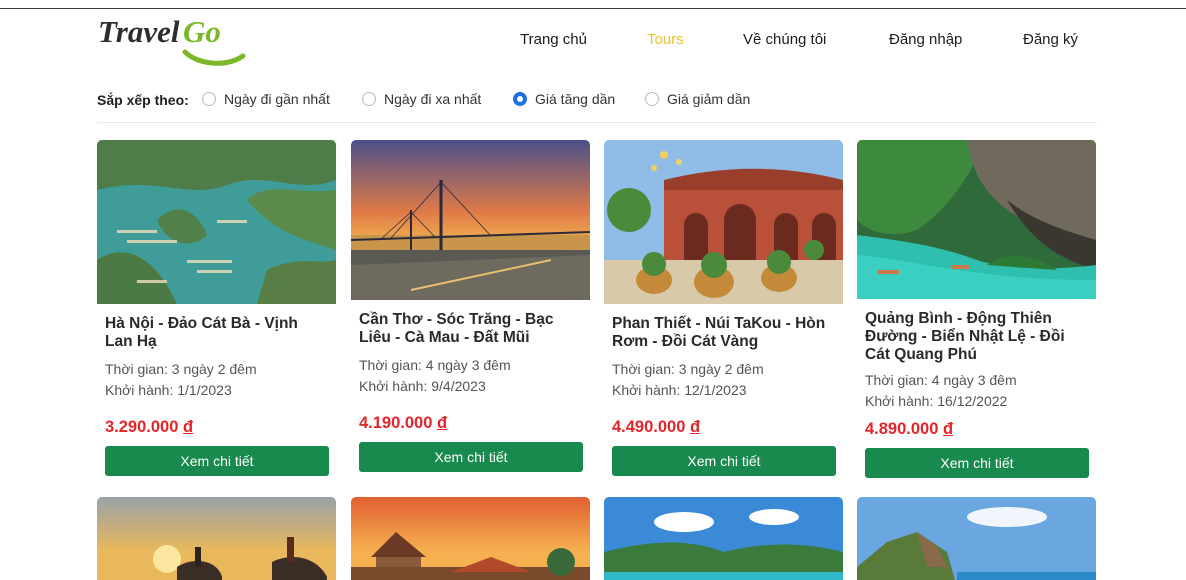 The height and width of the screenshot is (580, 1186). What do you see at coordinates (1050, 39) in the screenshot?
I see `nav-register-link: Đăng ký` at bounding box center [1050, 39].